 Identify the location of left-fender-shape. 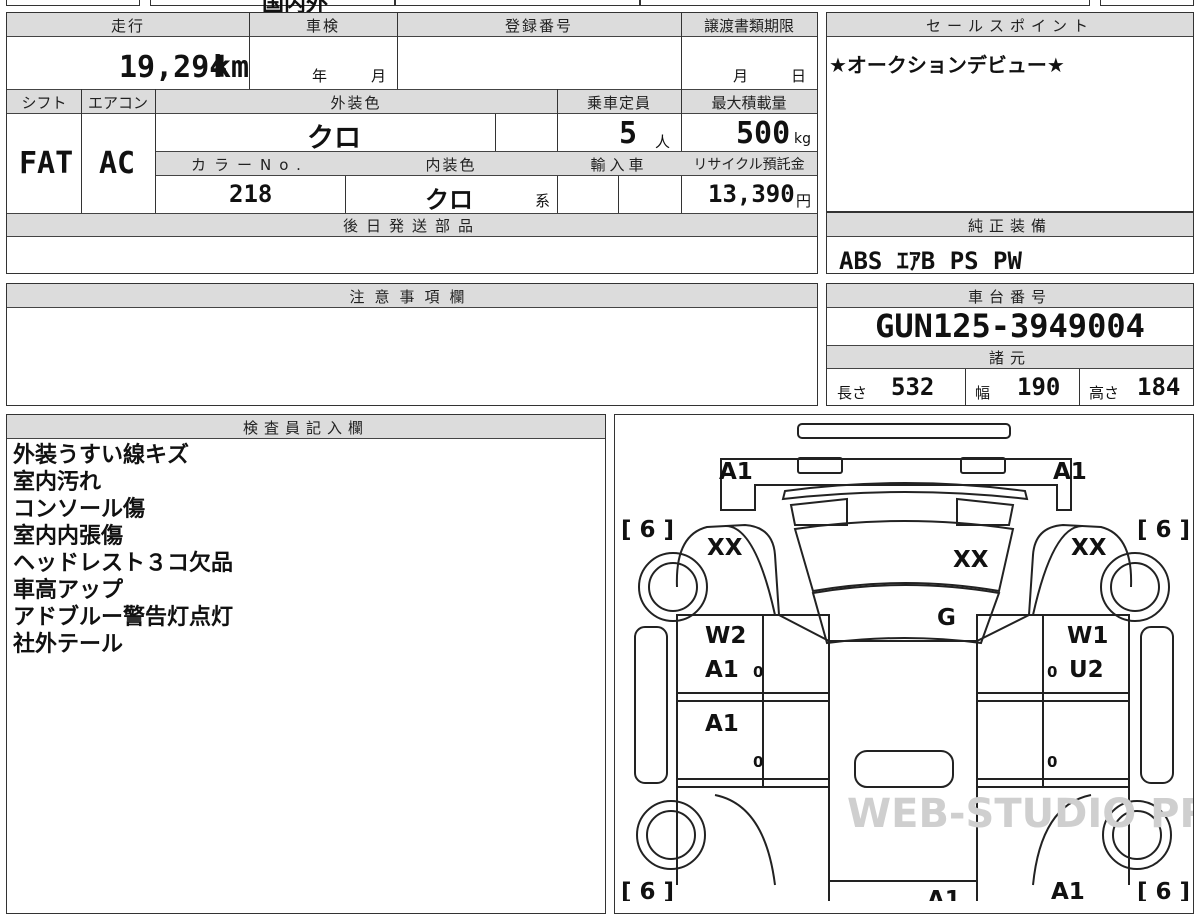
(752, 582).